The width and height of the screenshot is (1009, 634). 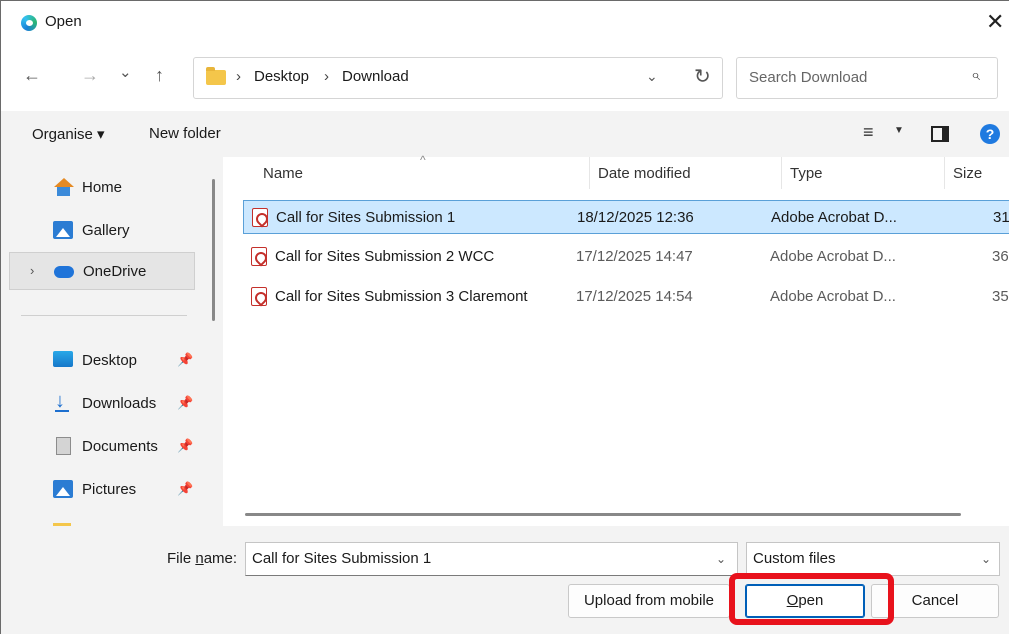 What do you see at coordinates (505, 23) in the screenshot?
I see `title-bar: Open ✕` at bounding box center [505, 23].